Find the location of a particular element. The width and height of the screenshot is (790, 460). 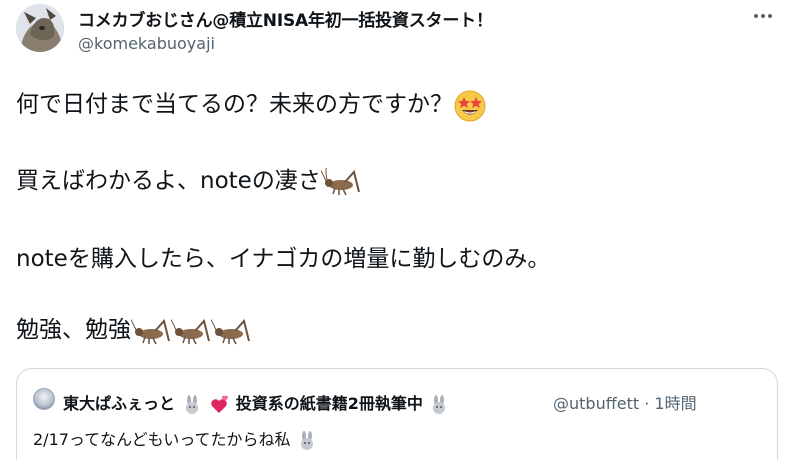

quoted-tweet-text: 2/17ってなんどもいってたからね私 is located at coordinates (175, 438).